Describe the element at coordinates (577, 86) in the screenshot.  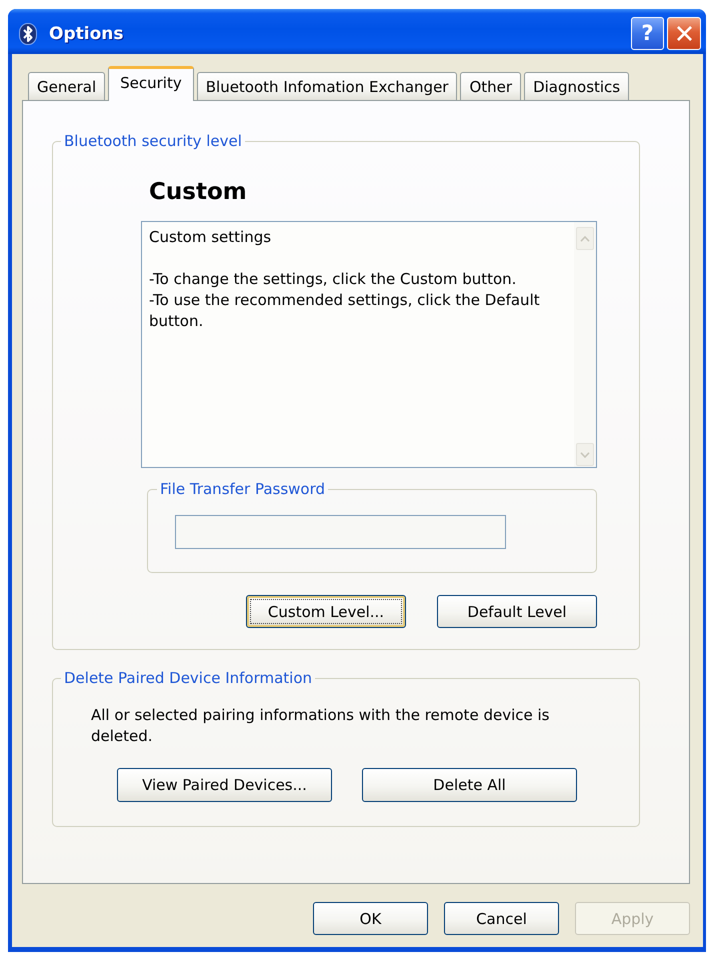
I see `tab: Diagnostics` at that location.